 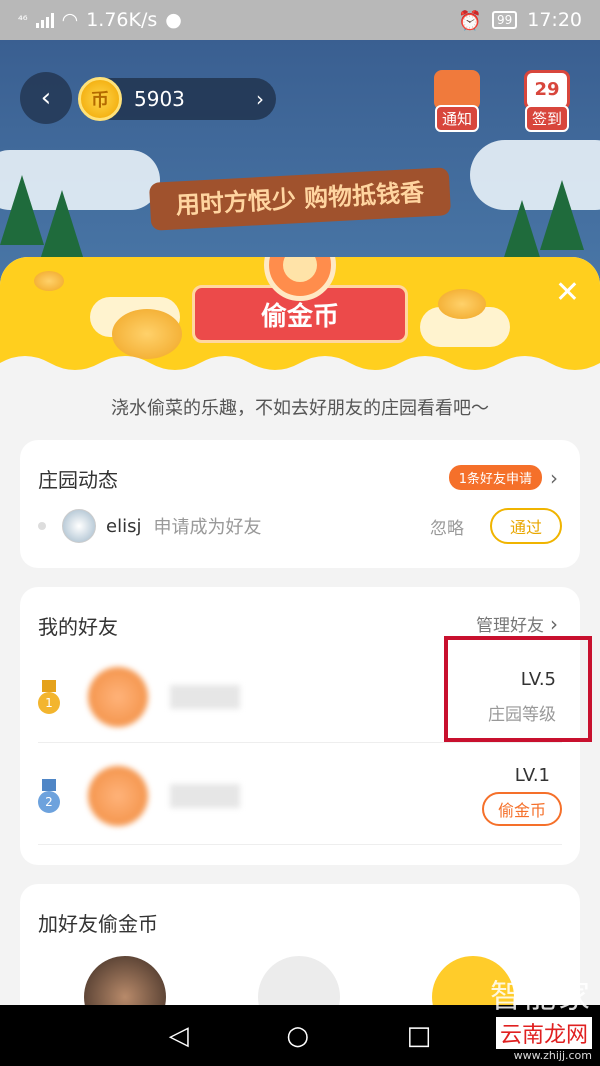 I want to click on back-triangle-icon: ◁, so click(x=179, y=1036).